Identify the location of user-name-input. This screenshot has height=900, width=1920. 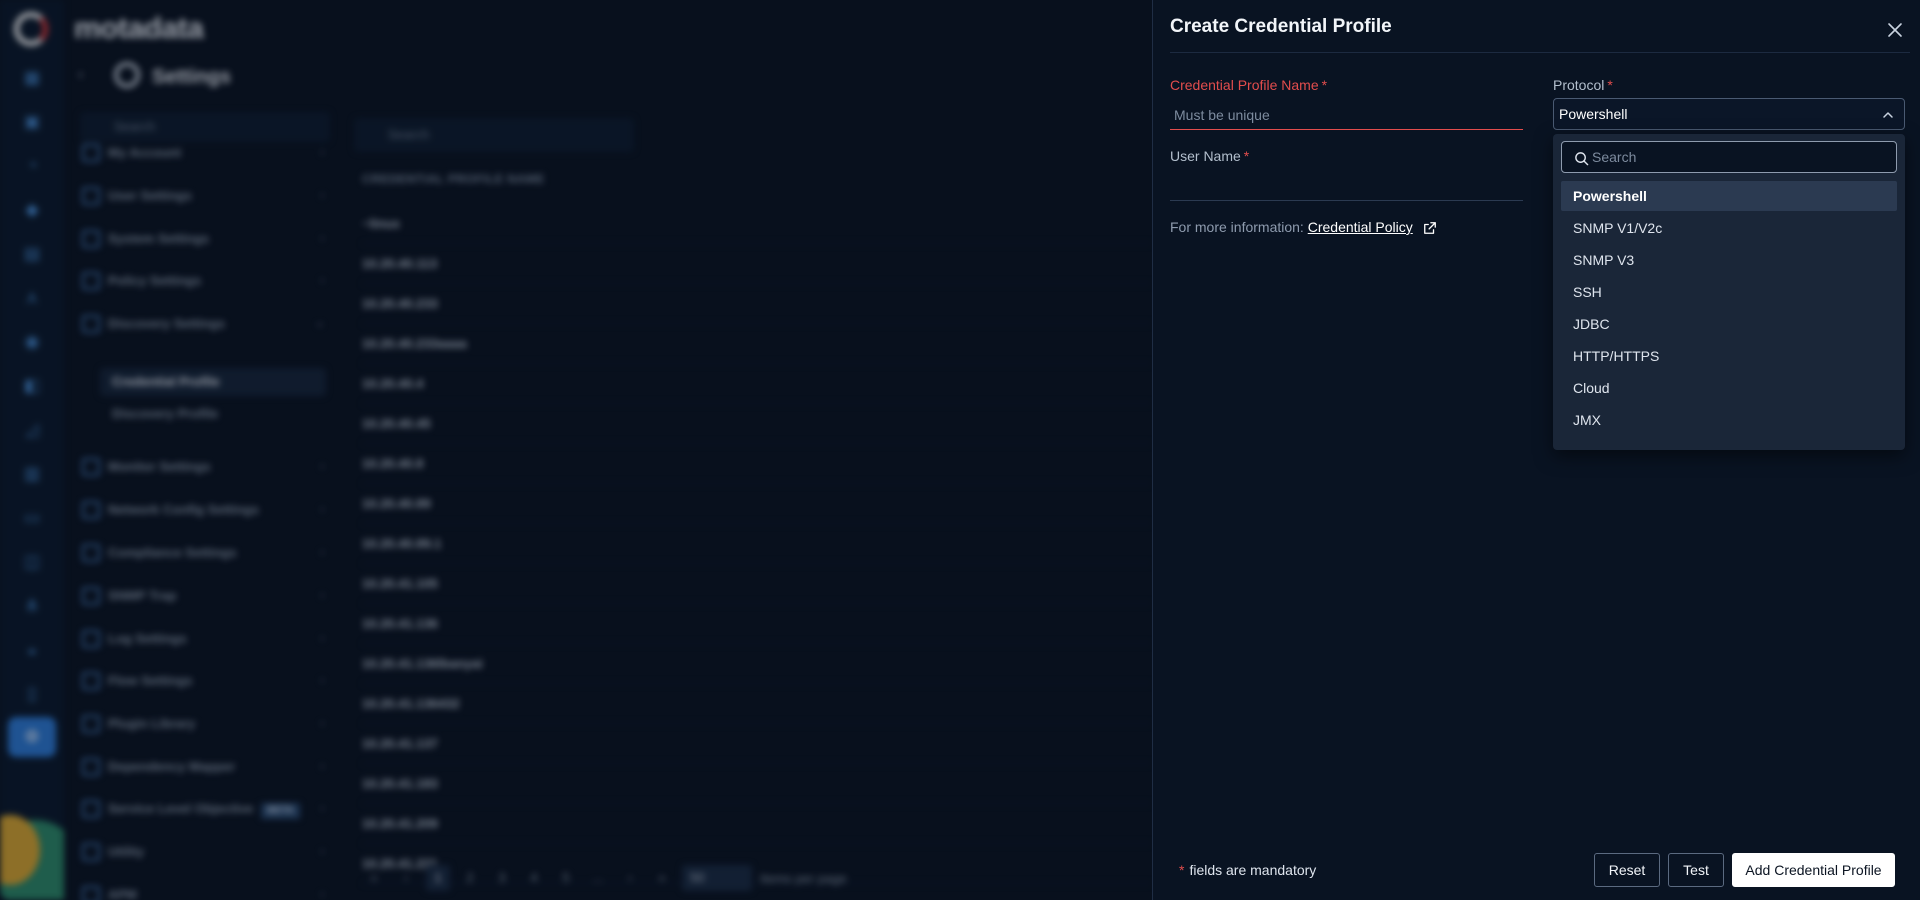
(1346, 185).